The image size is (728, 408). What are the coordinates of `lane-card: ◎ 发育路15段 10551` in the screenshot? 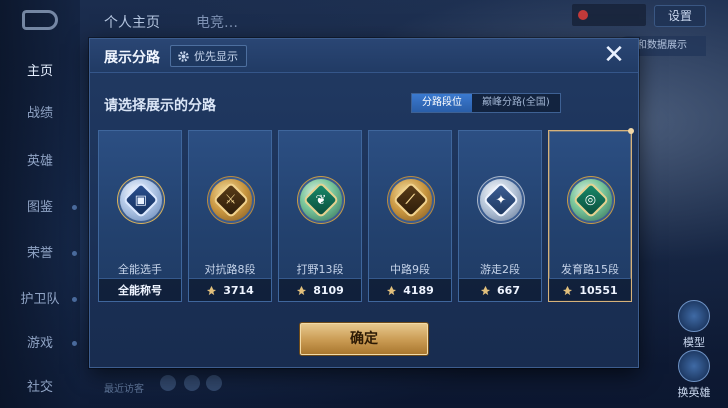 It's located at (591, 215).